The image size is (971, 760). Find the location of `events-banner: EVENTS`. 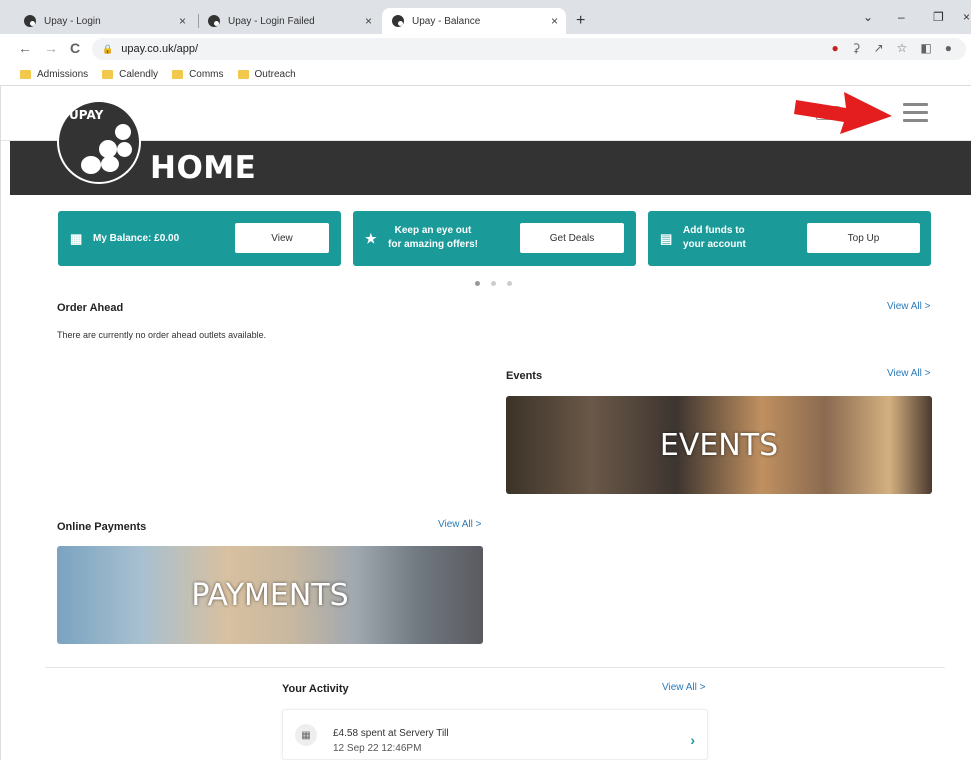

events-banner: EVENTS is located at coordinates (719, 445).